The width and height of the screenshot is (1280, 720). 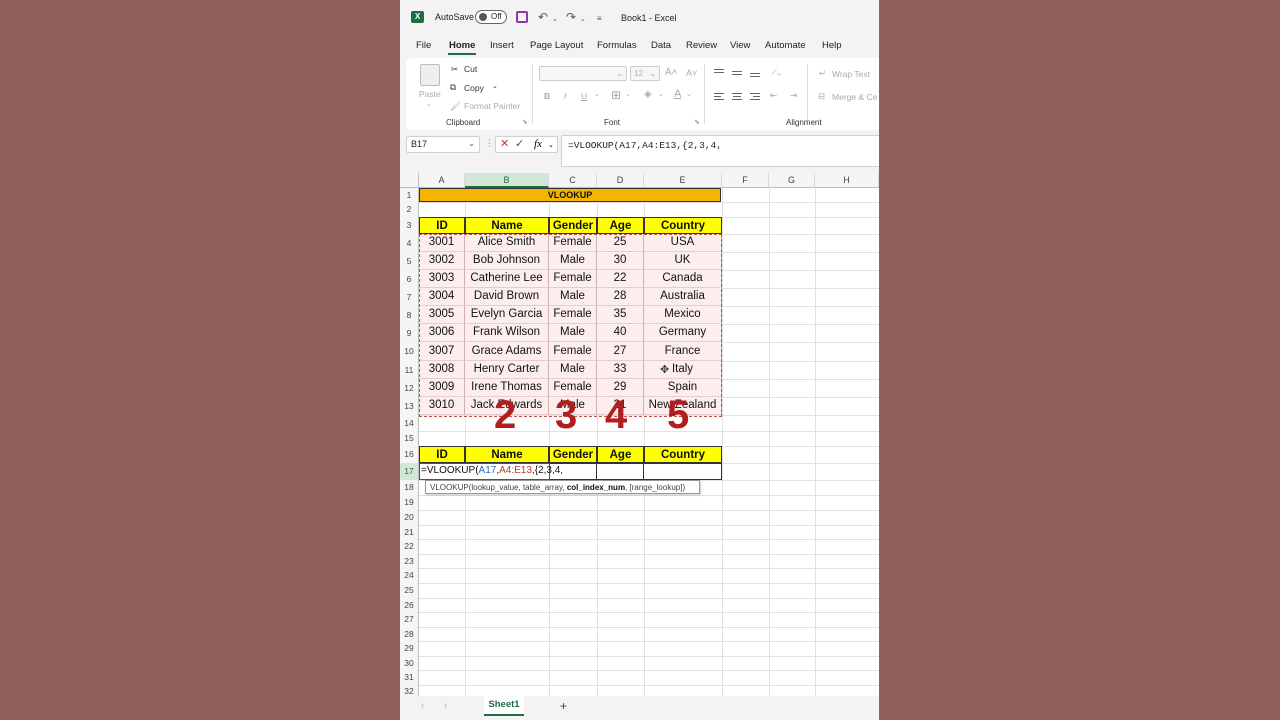 I want to click on tab-review: Review, so click(x=701, y=45).